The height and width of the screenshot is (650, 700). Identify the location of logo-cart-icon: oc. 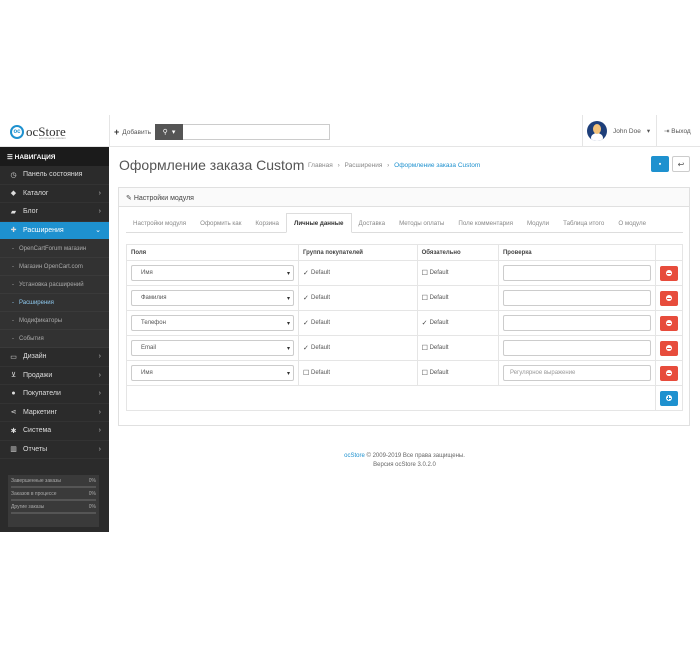
(17, 132).